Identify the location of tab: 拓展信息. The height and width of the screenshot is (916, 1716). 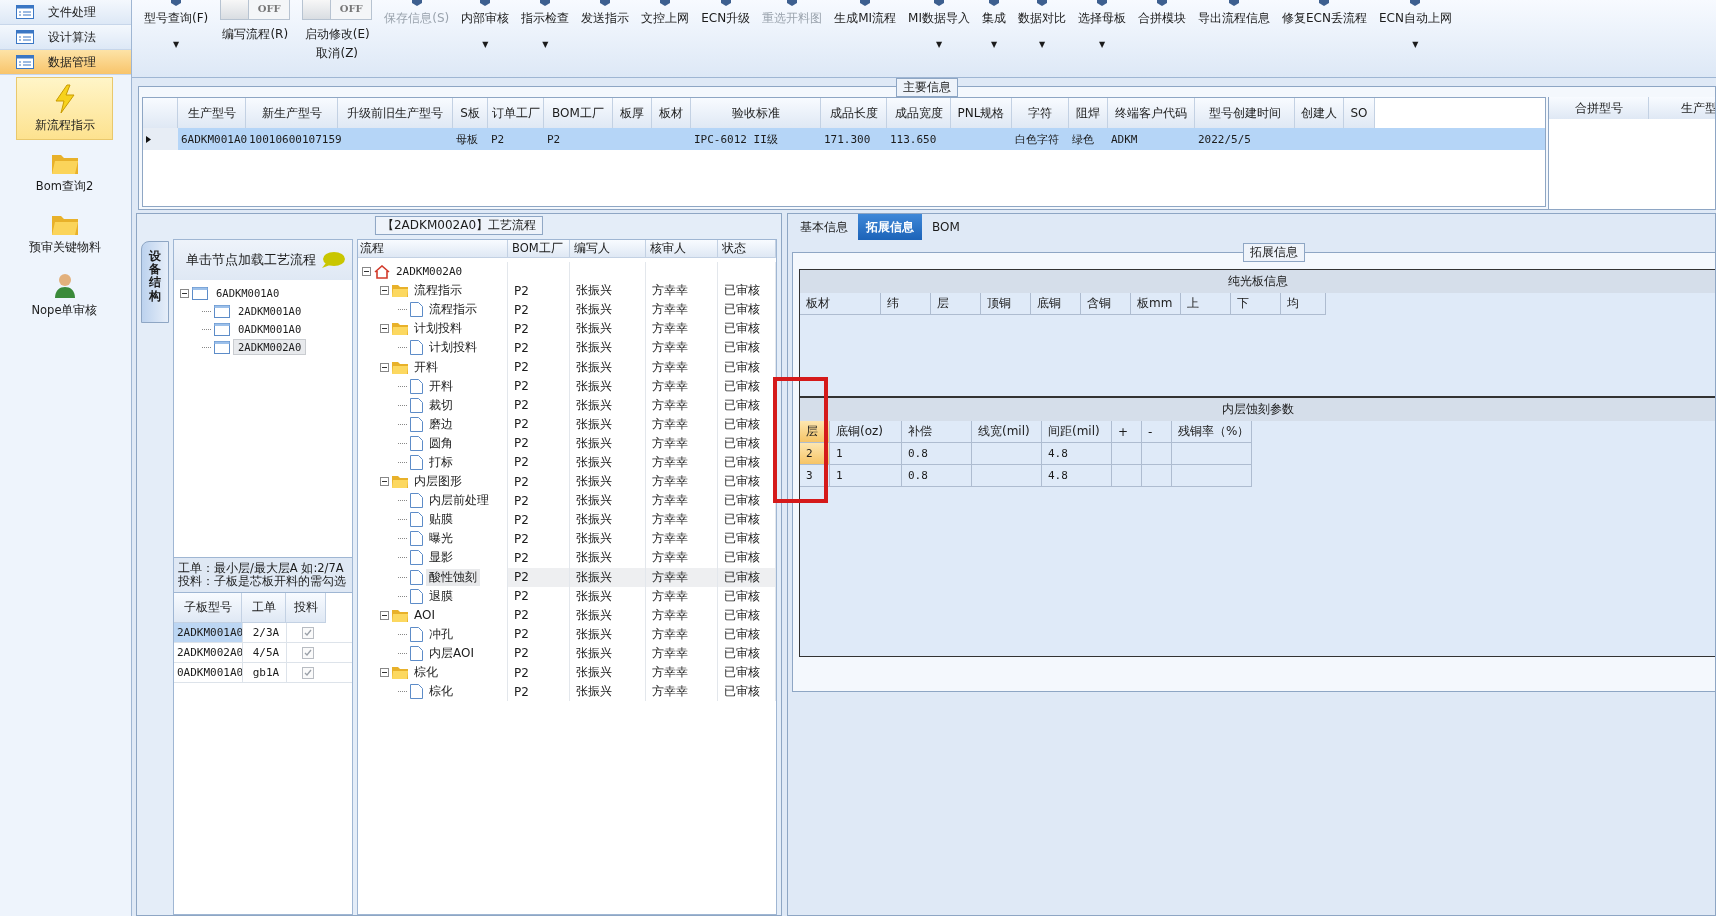
(890, 227).